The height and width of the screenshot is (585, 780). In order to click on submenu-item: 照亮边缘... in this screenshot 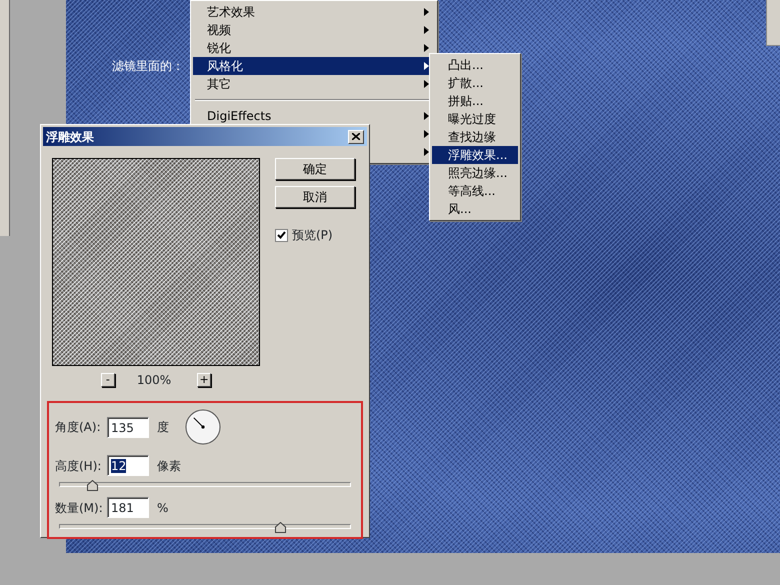, I will do `click(475, 173)`.